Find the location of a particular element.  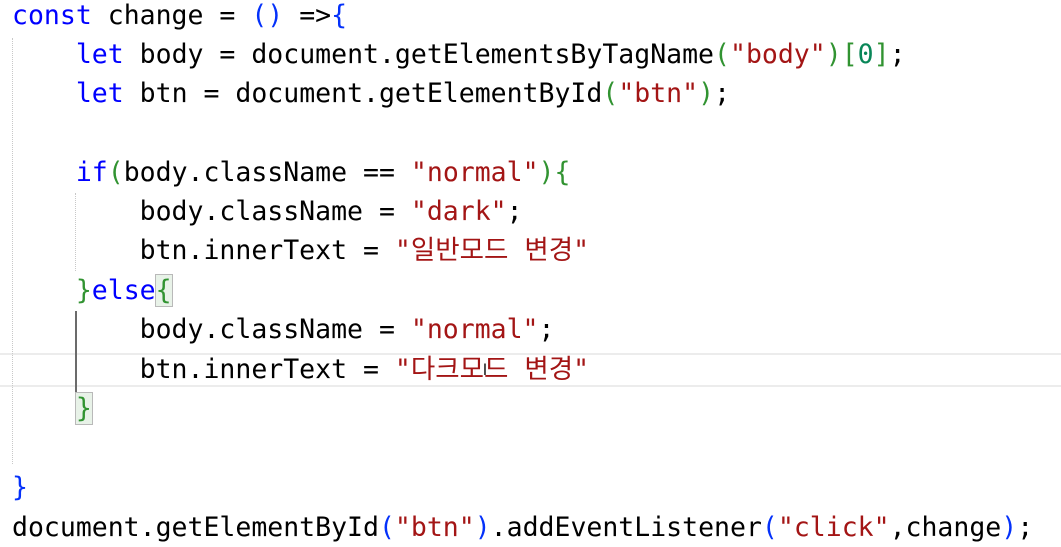

code-text: document.getElementById is located at coordinates (195, 527).